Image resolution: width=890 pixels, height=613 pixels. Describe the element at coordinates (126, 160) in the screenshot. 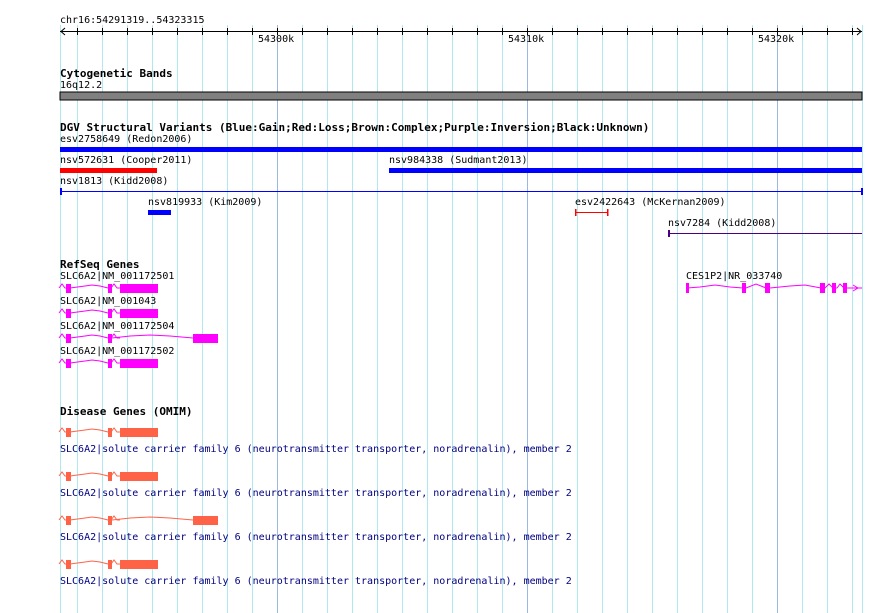

I see `dgv-feature-label: nsv572631 (Cooper2011)` at that location.